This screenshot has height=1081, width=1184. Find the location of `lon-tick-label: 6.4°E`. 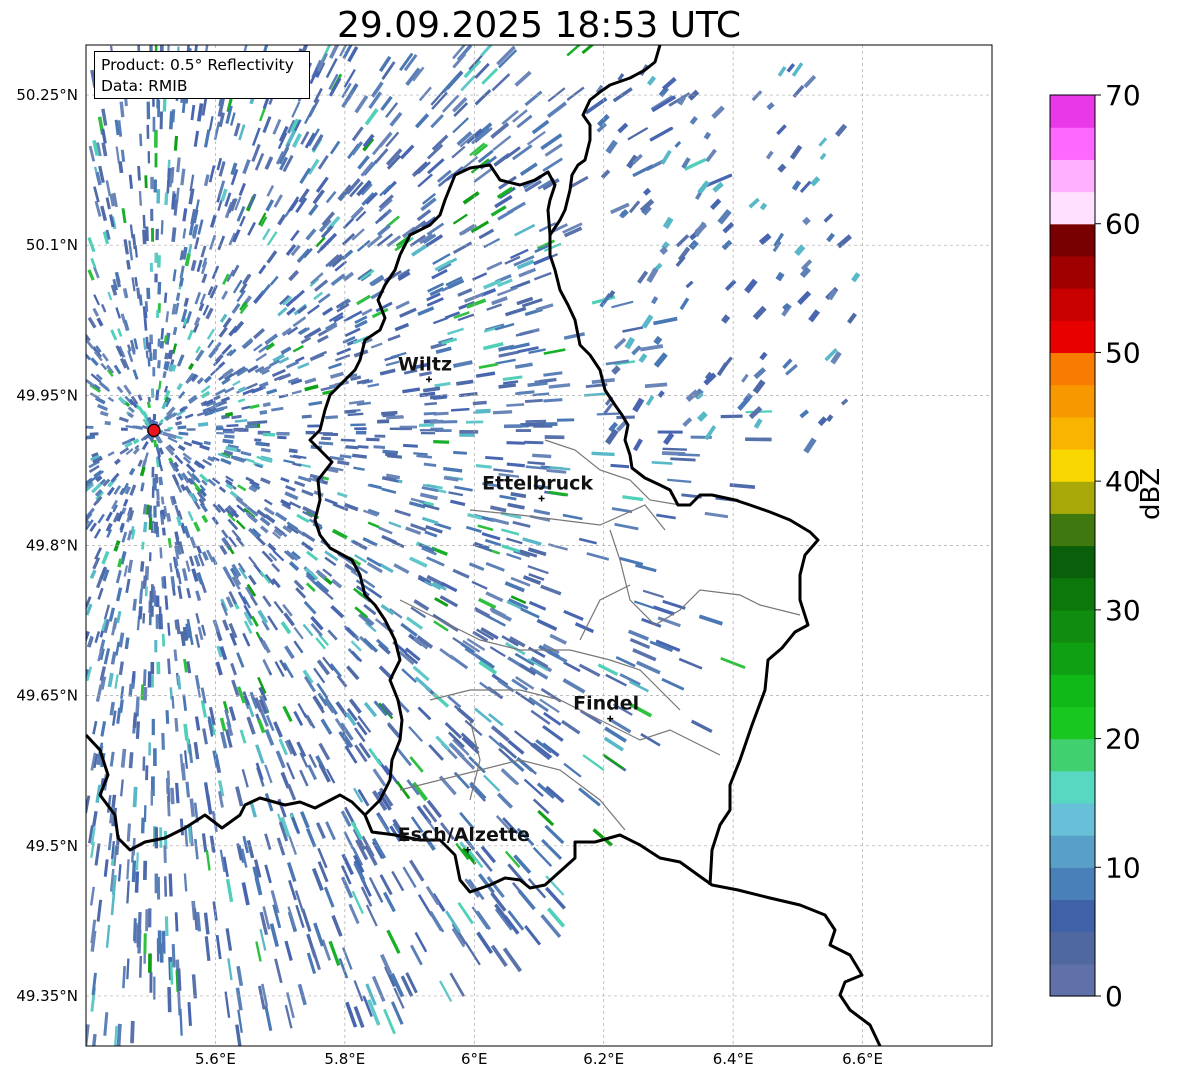

lon-tick-label: 6.4°E is located at coordinates (733, 1059).